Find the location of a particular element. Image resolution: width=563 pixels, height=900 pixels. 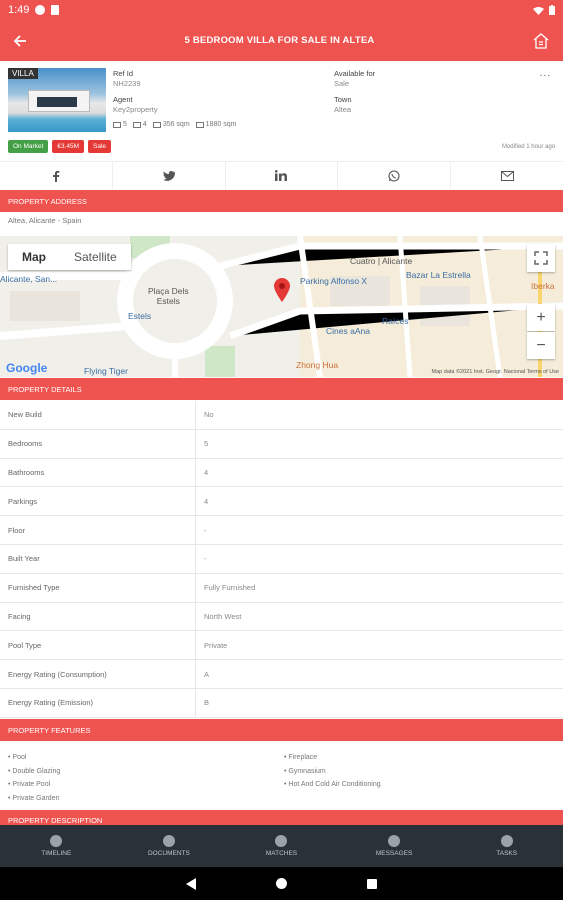

table-row: Bedrooms 5 is located at coordinates (281, 444).